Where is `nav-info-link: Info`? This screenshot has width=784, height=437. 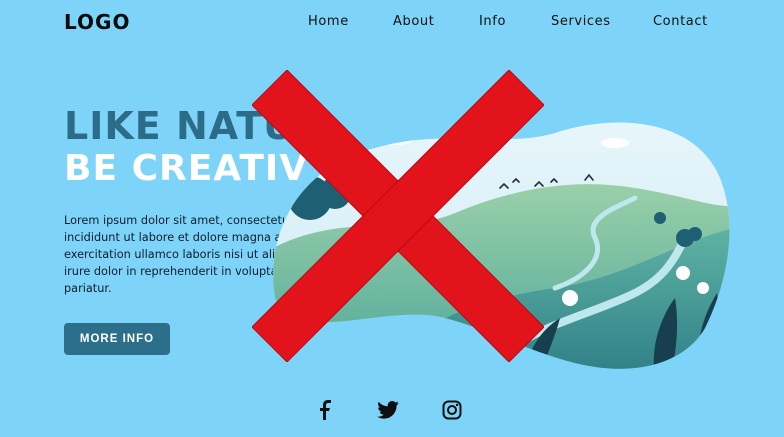
nav-info-link: Info is located at coordinates (492, 21).